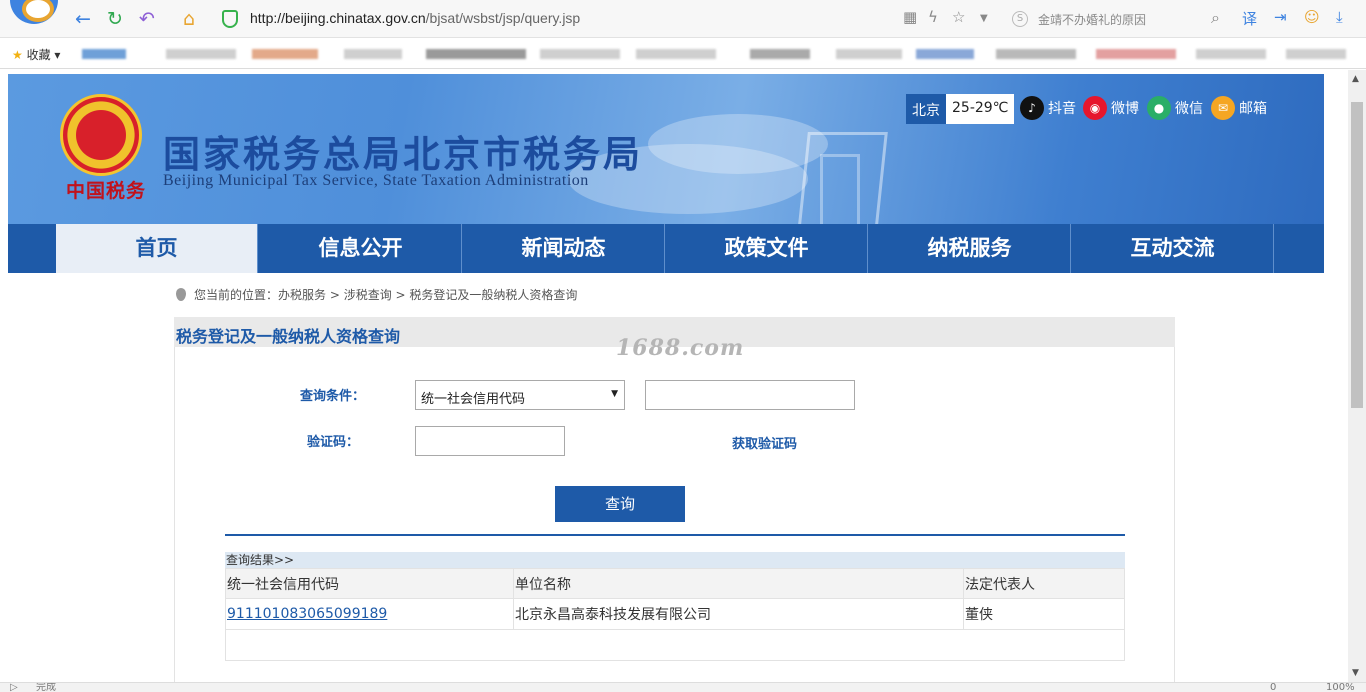  I want to click on nav-item-info-public: 信息公开, so click(361, 248).